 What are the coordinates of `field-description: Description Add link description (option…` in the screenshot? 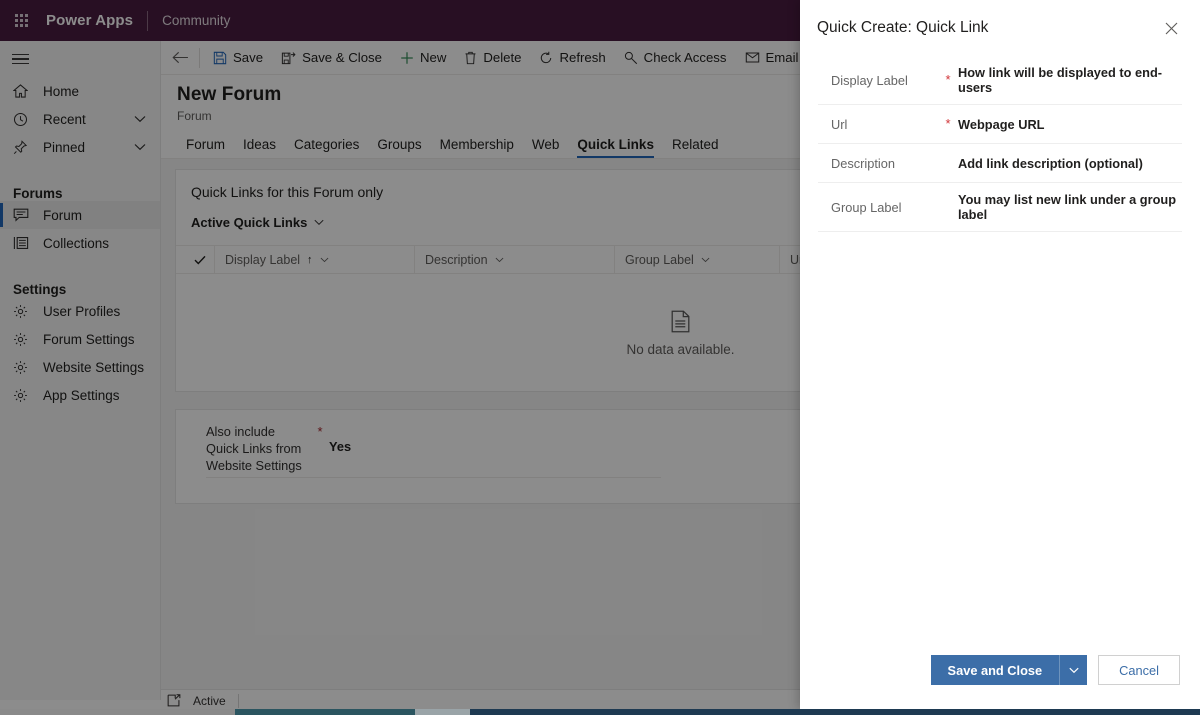 It's located at (1000, 163).